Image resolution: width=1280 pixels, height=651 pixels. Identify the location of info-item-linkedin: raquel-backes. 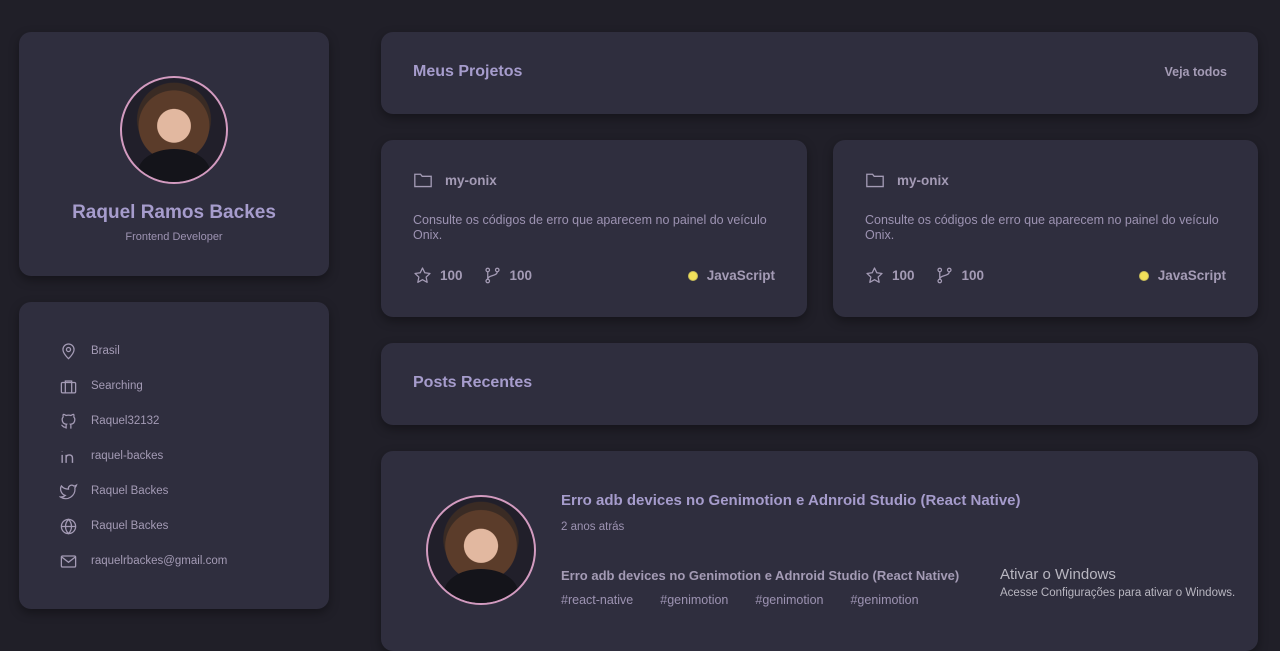
(111, 456).